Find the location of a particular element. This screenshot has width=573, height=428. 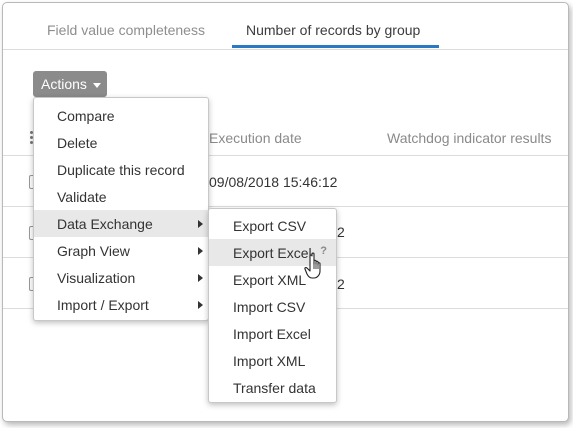

menu-item-label: Visualization is located at coordinates (96, 278).